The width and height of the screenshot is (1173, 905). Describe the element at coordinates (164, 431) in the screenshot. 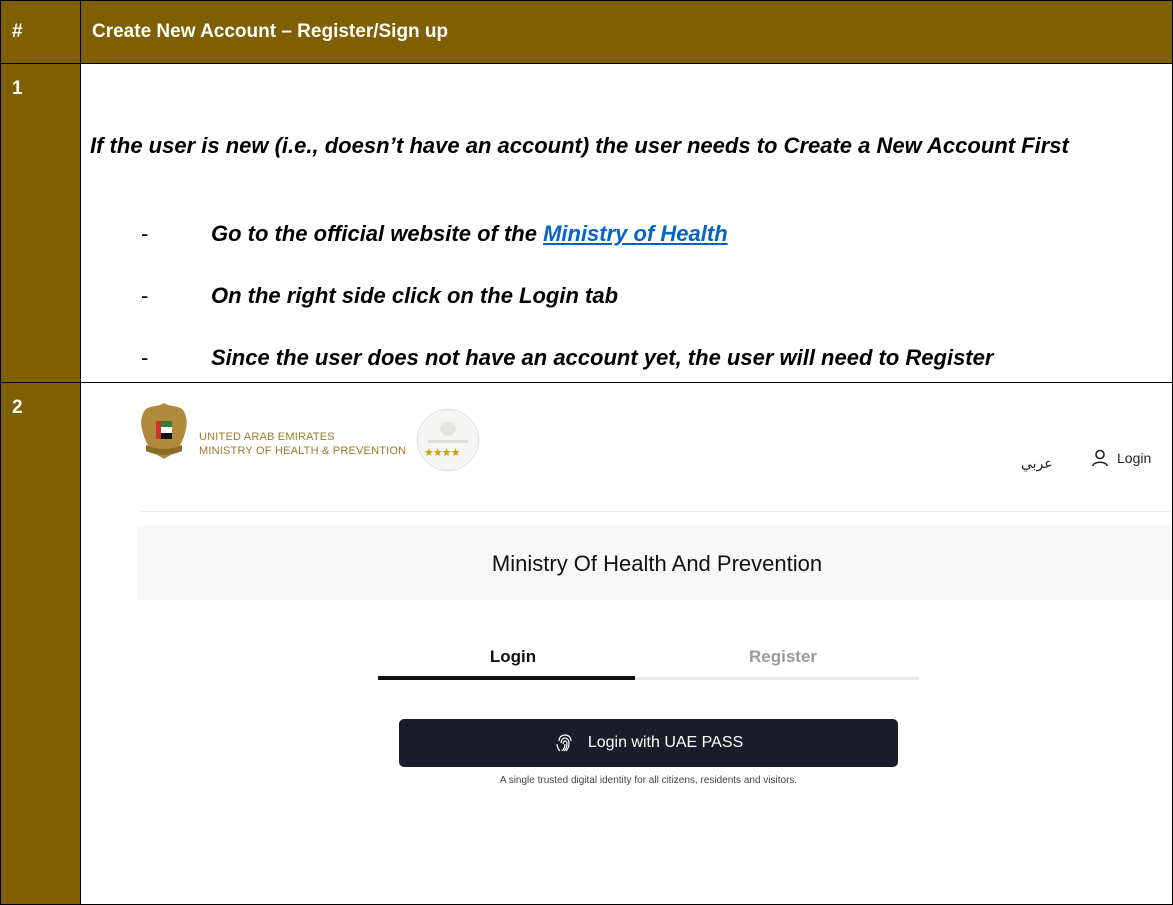

I see `emirates-falcon-logo` at that location.